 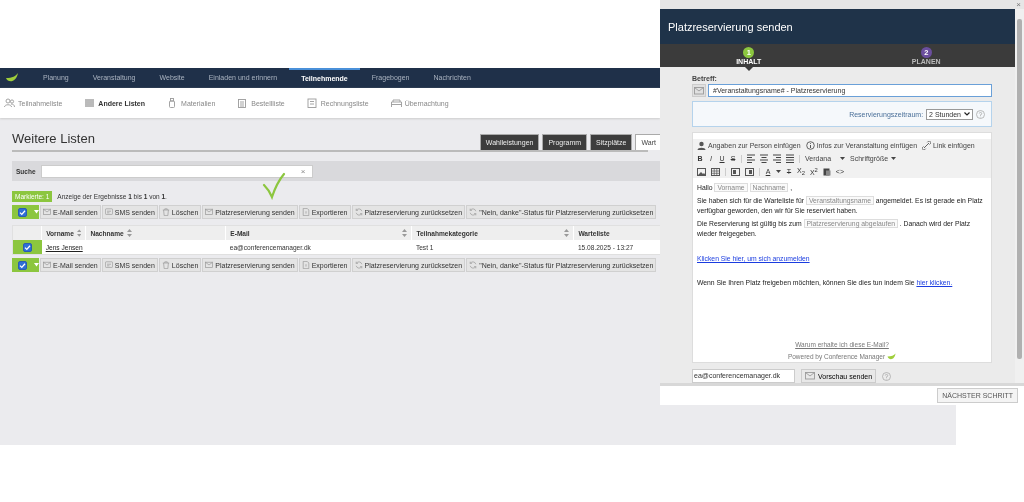 I want to click on search-field: ×, so click(x=176, y=171).